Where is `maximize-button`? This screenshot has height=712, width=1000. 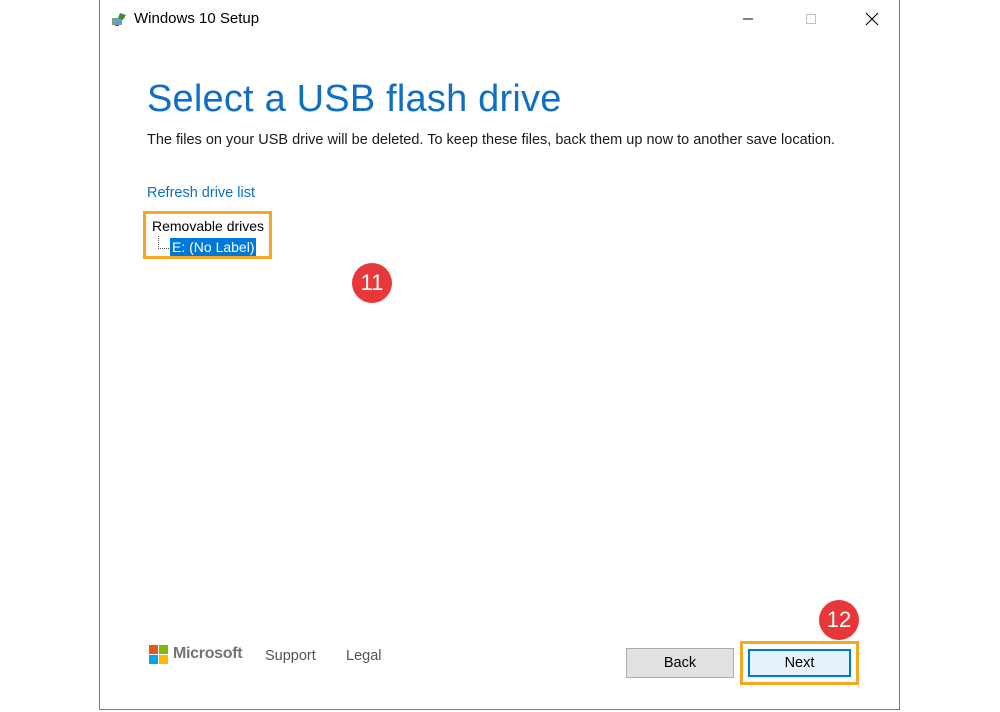 maximize-button is located at coordinates (811, 19).